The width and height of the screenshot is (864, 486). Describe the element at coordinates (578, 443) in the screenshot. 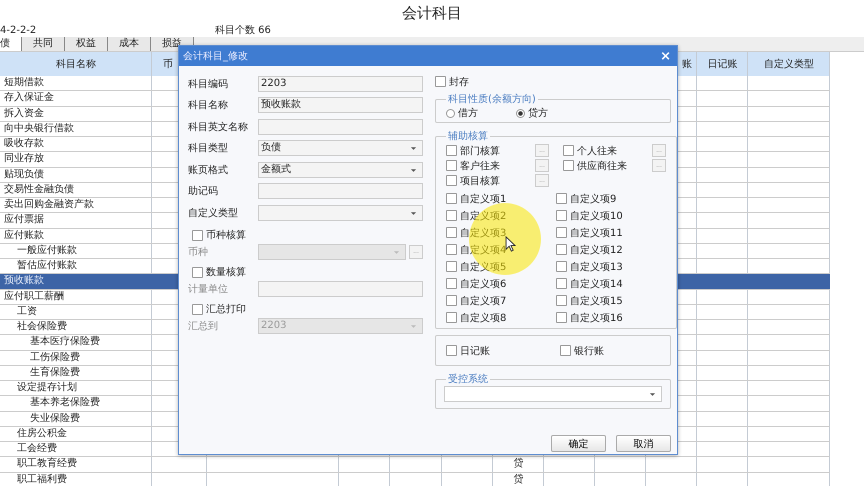

I see `dialog-button: 确定` at that location.